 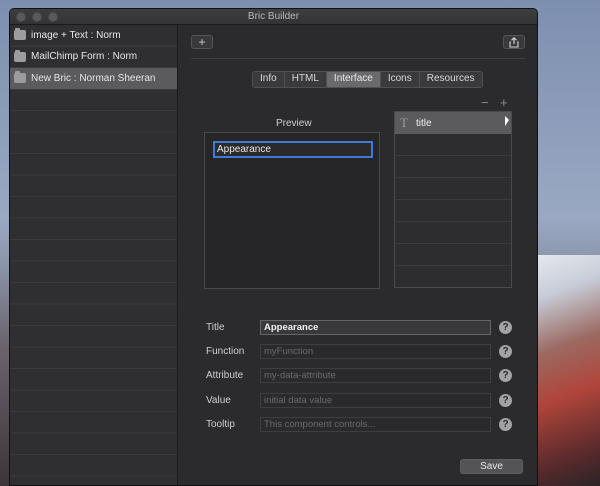 I want to click on value-field: initial data value, so click(x=375, y=400).